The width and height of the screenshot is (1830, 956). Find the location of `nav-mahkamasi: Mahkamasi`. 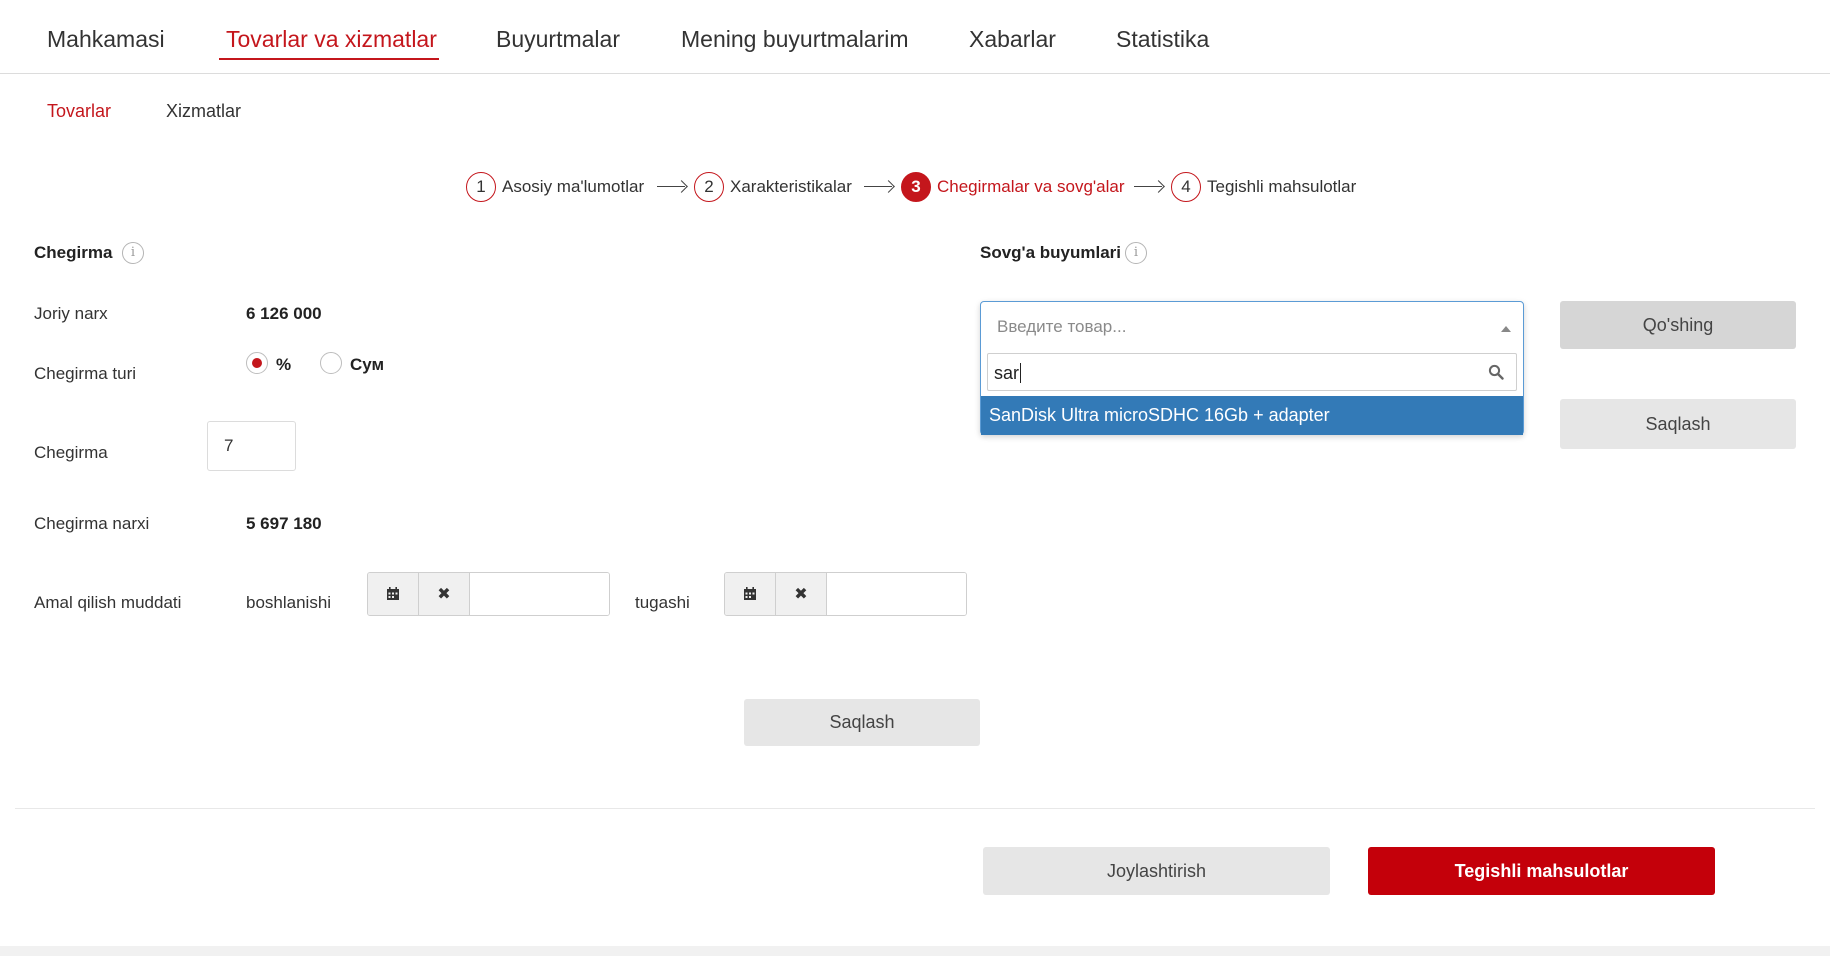

nav-mahkamasi: Mahkamasi is located at coordinates (106, 39).